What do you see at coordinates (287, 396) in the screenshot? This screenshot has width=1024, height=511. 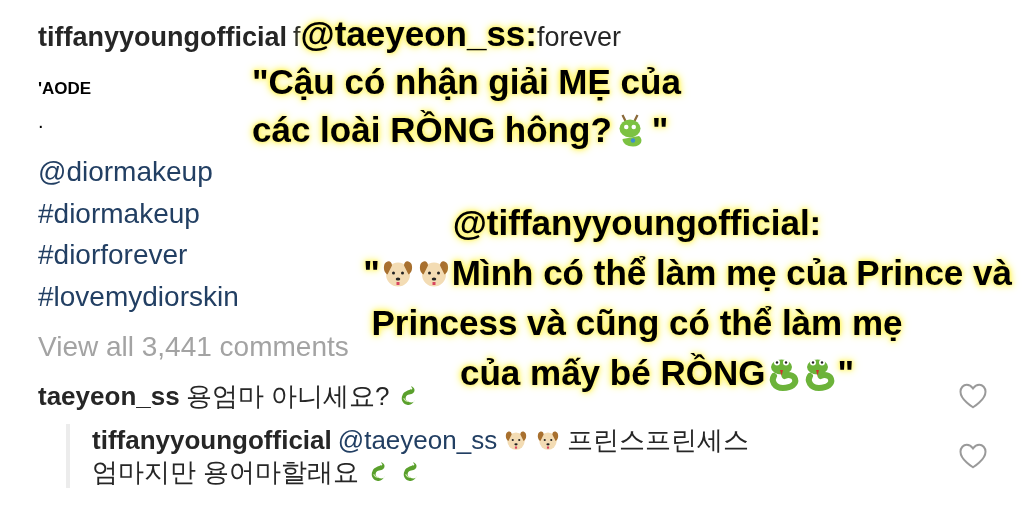 I see `comment-text: 용엄마 아니세요?` at bounding box center [287, 396].